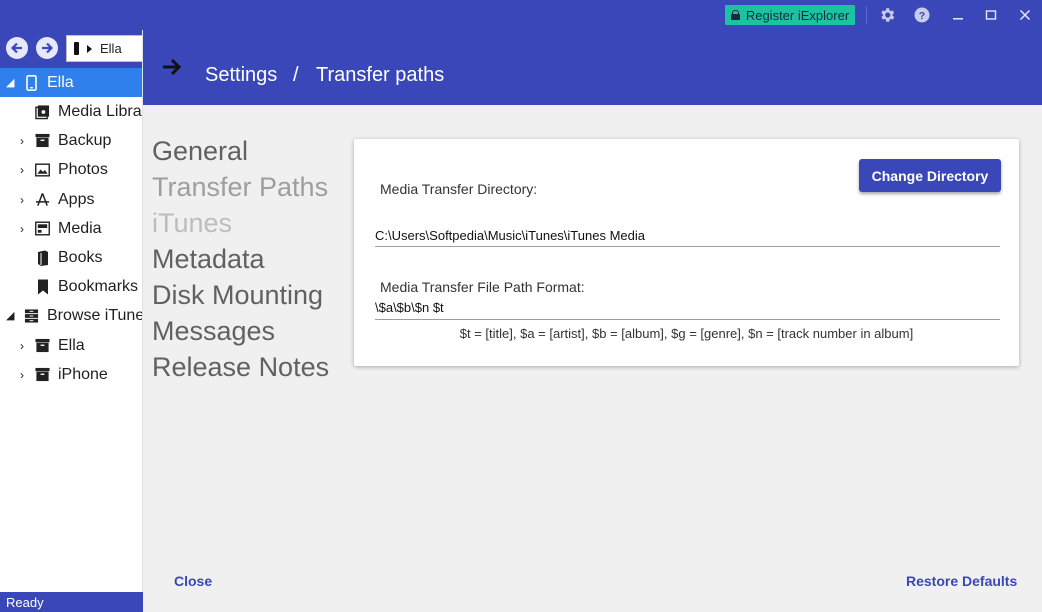 The height and width of the screenshot is (612, 1042). Describe the element at coordinates (42, 258) in the screenshot. I see `book-icon` at that location.